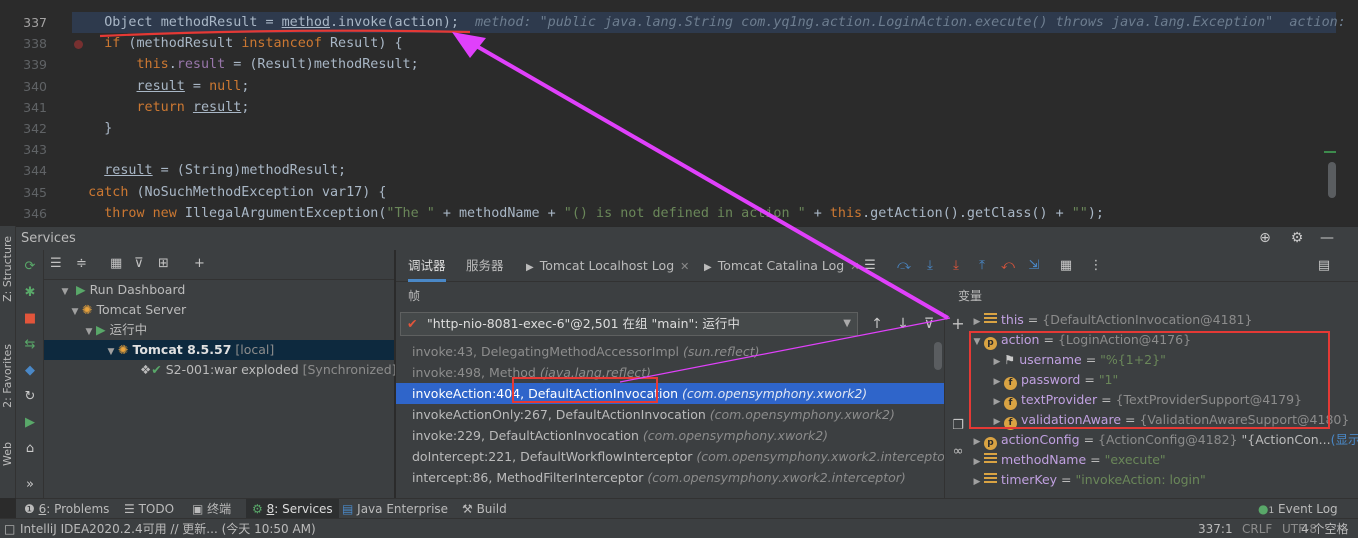 The image size is (1358, 538). Describe the element at coordinates (958, 451) in the screenshot. I see `glasses-icon: ∞` at that location.